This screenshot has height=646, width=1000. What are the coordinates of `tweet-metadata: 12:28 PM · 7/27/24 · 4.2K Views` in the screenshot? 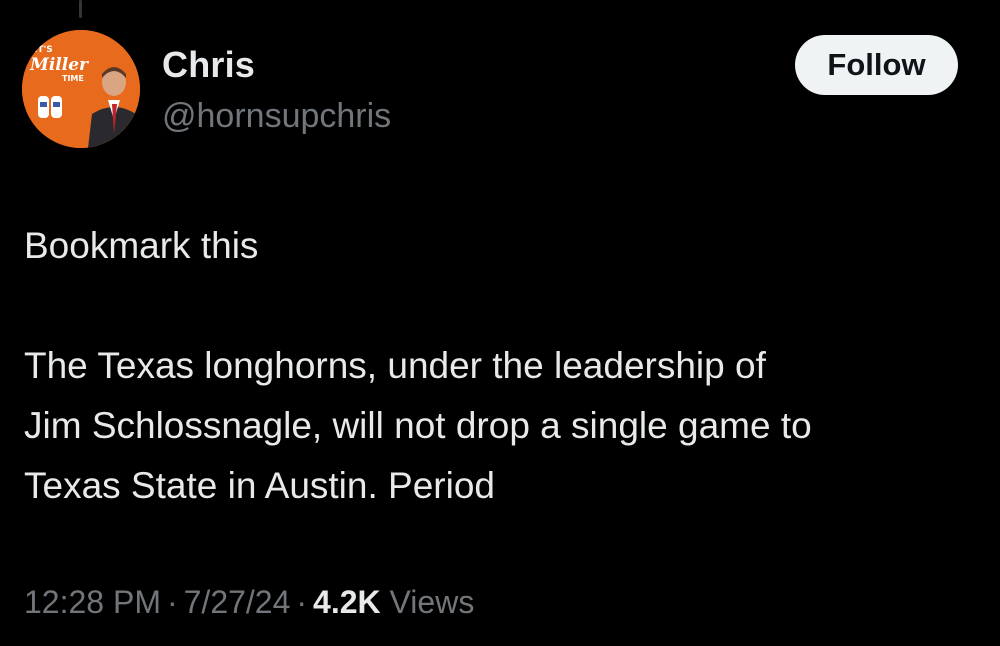 It's located at (249, 602).